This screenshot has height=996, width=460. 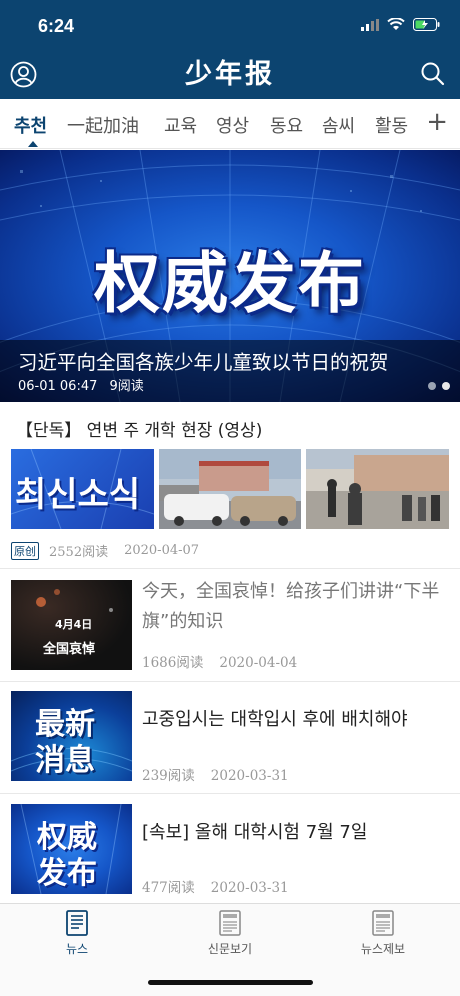 I want to click on status-bar: 6:24, so click(x=230, y=25).